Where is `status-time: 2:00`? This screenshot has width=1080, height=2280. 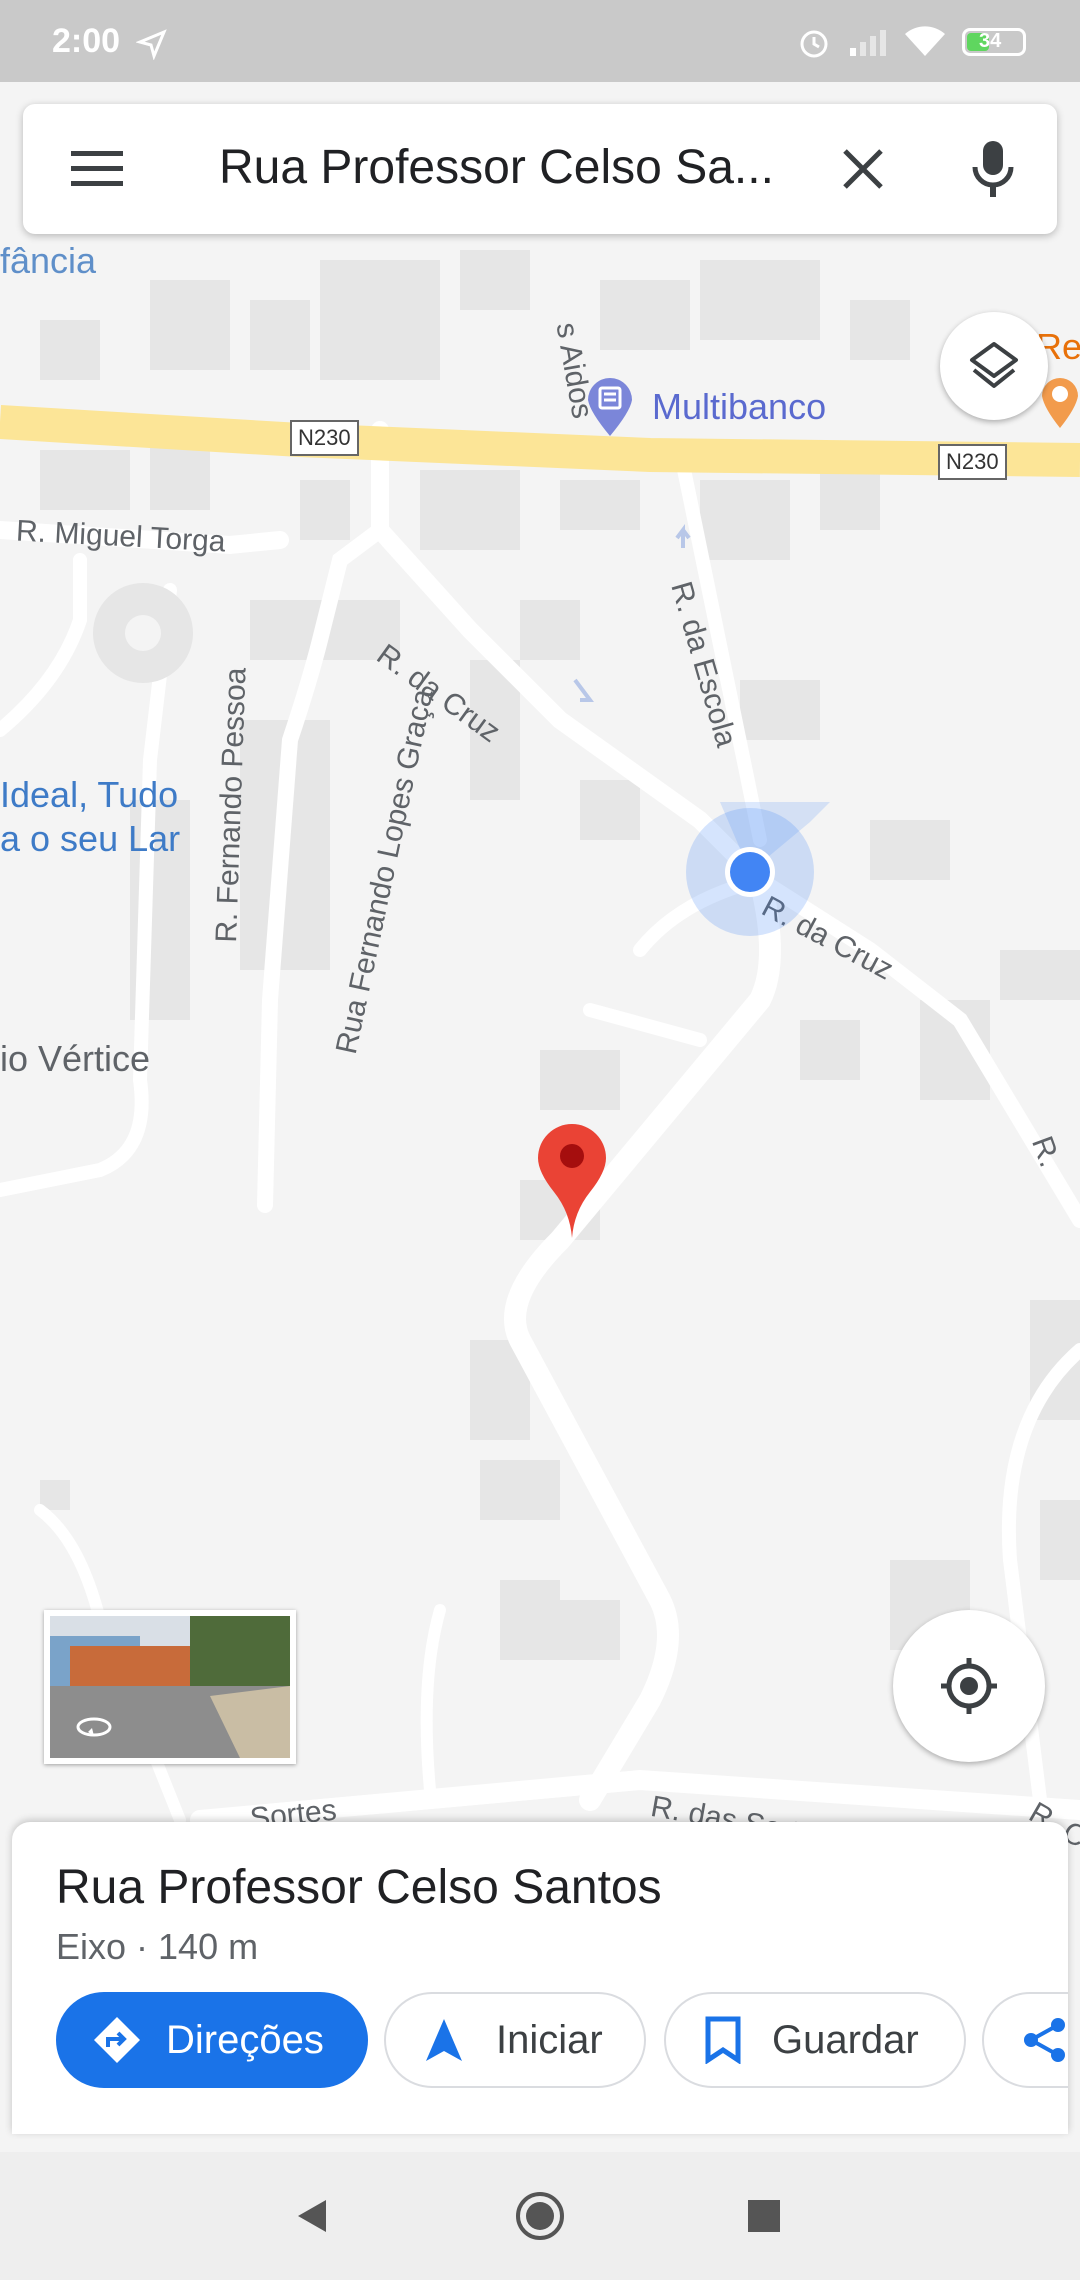
status-time: 2:00 is located at coordinates (86, 41).